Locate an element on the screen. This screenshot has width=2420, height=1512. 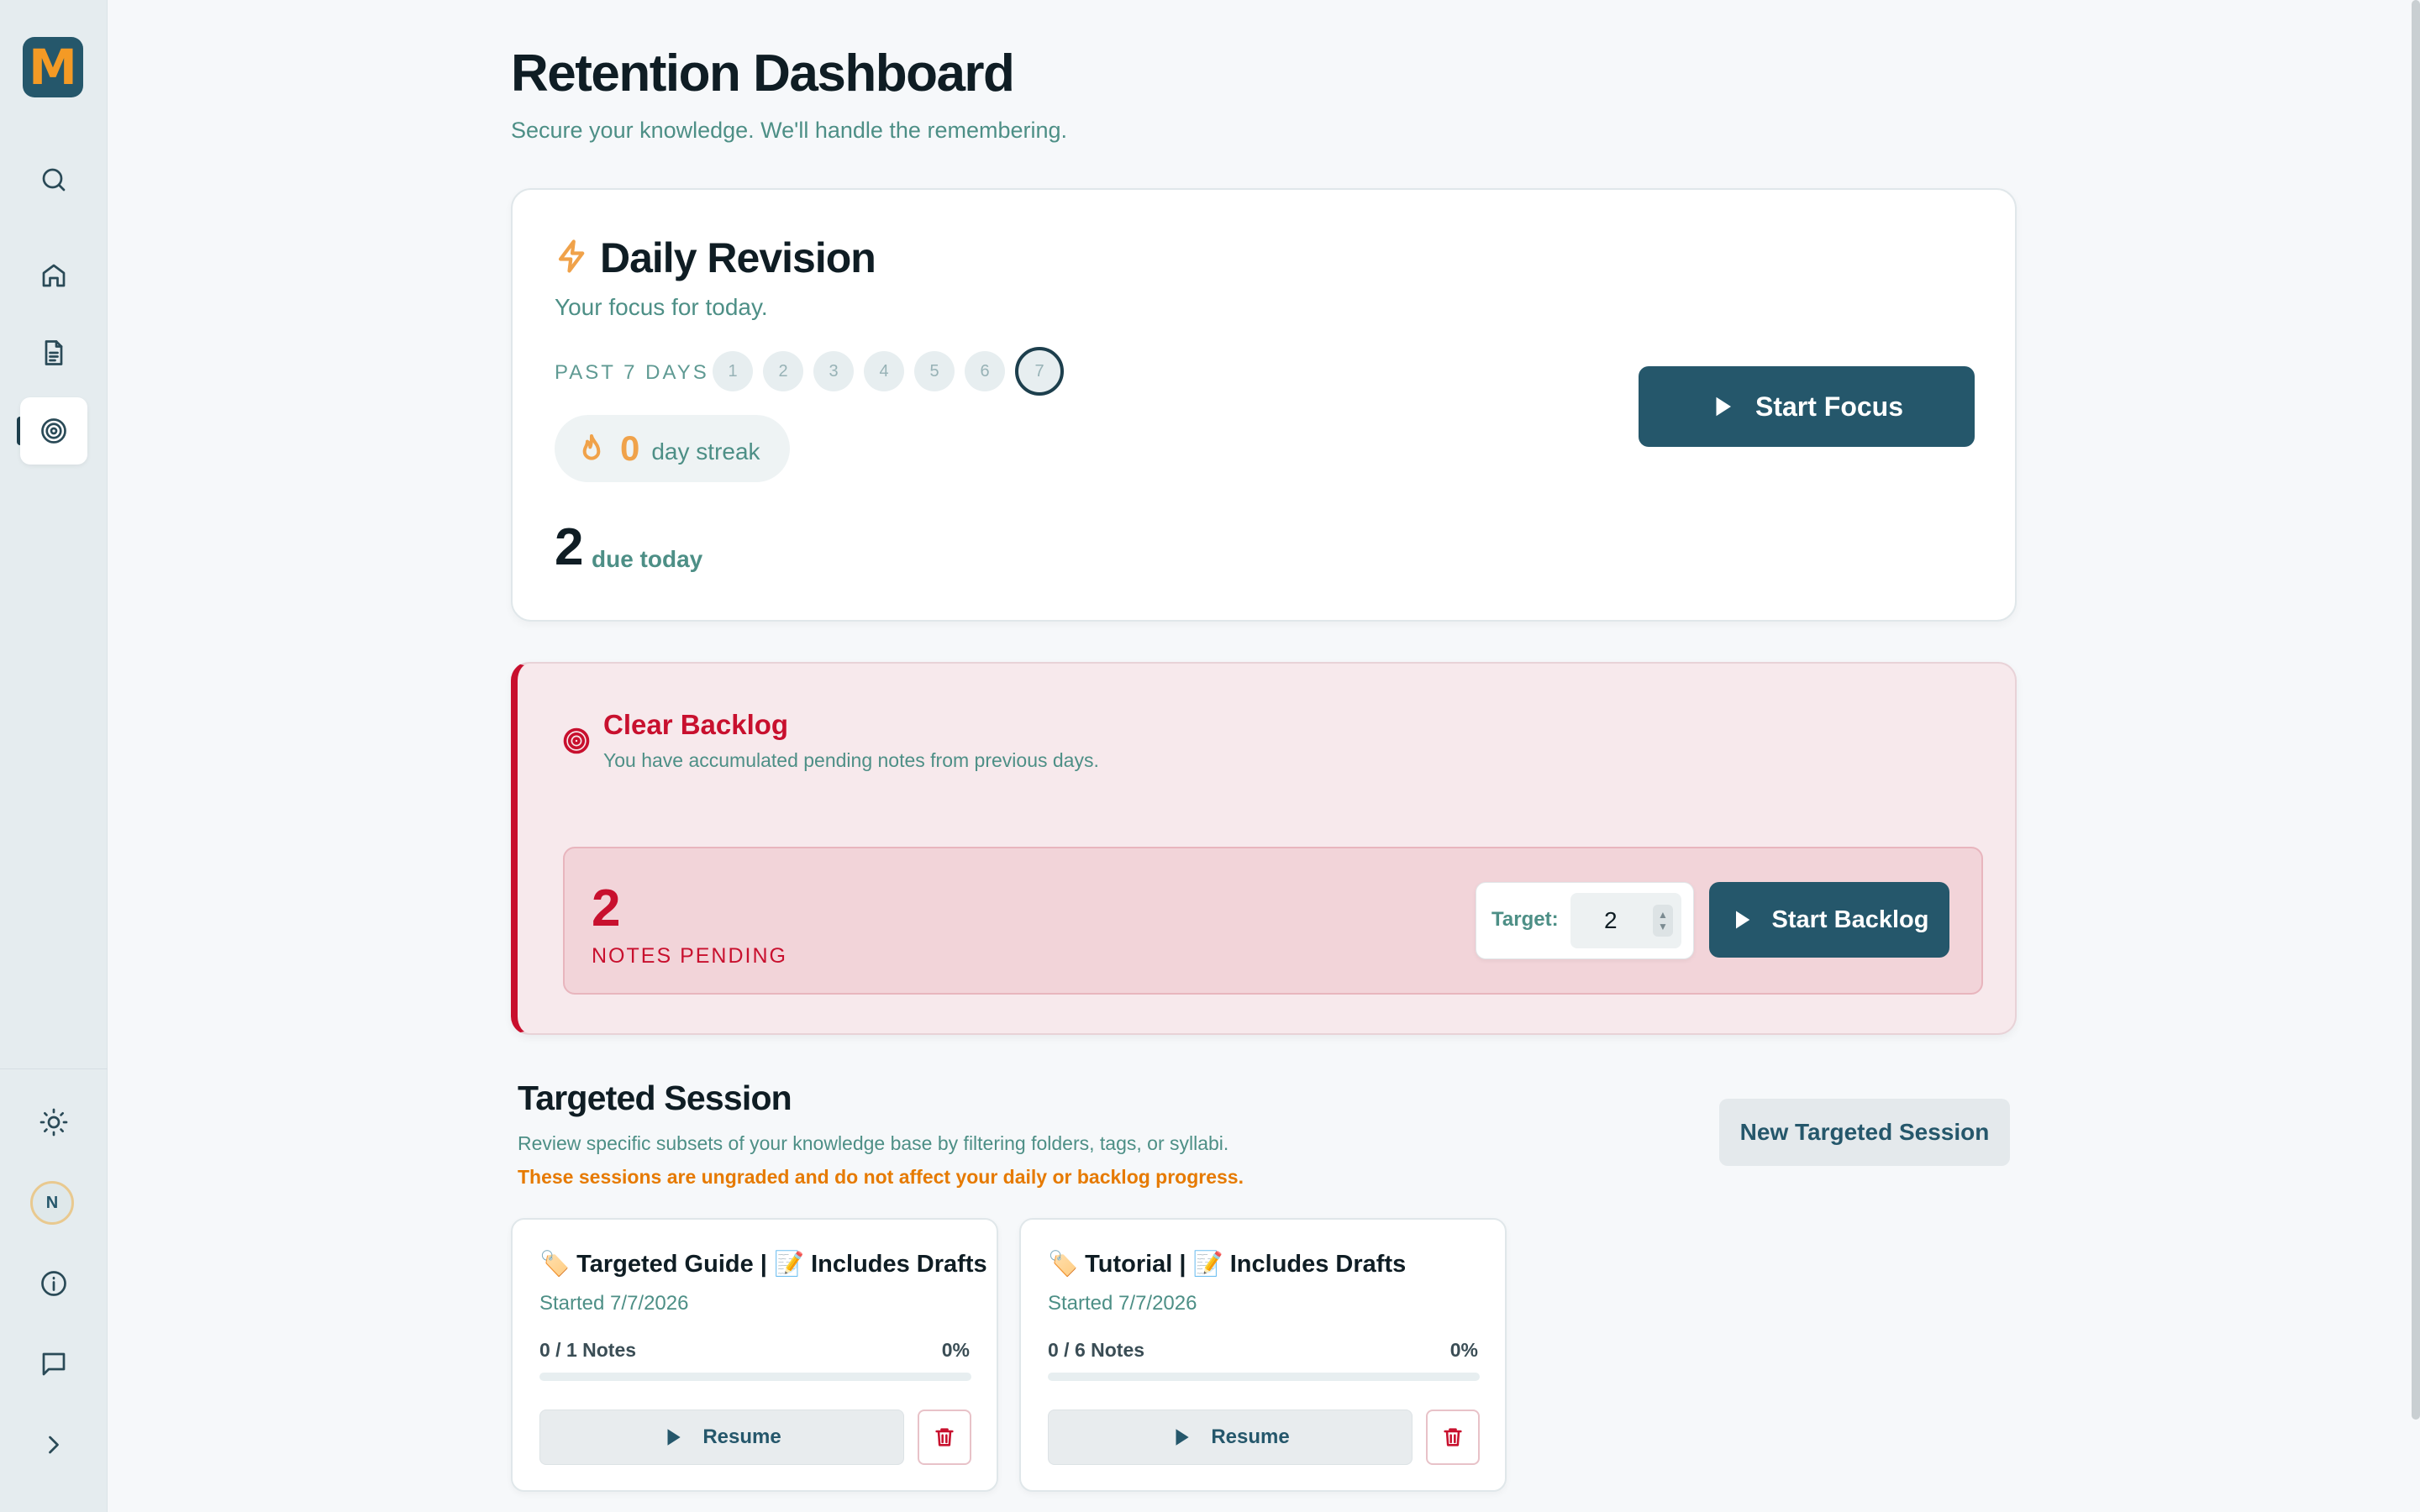
targeted-session-title: Targeted Session is located at coordinates (655, 1098).